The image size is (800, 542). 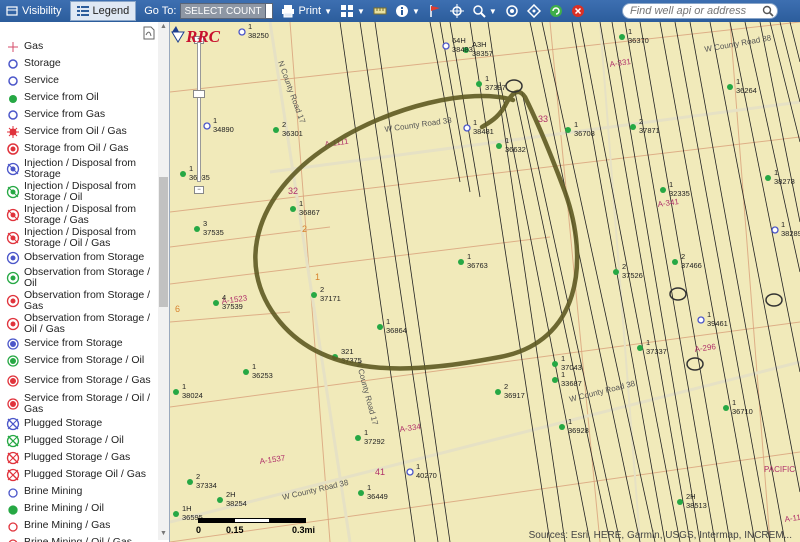 What do you see at coordinates (199, 94) in the screenshot?
I see `zoom-knob` at bounding box center [199, 94].